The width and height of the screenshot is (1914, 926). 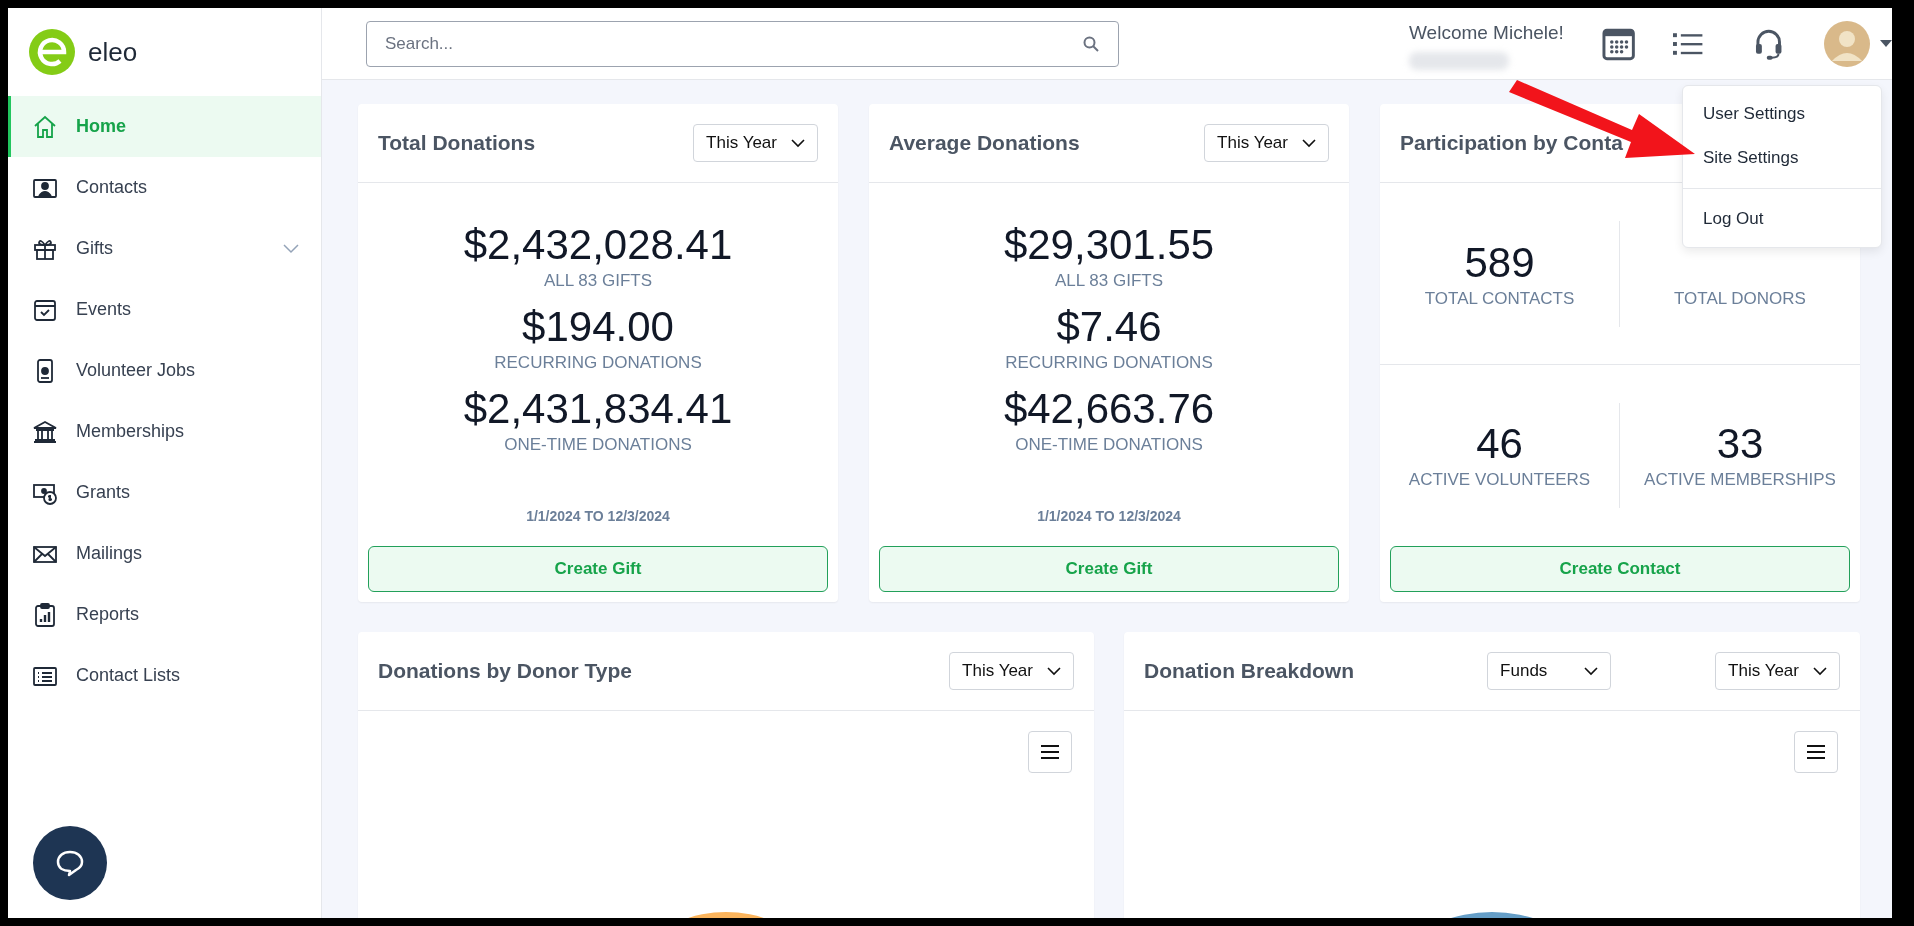 What do you see at coordinates (1782, 158) in the screenshot?
I see `menu-item: Site Settings` at bounding box center [1782, 158].